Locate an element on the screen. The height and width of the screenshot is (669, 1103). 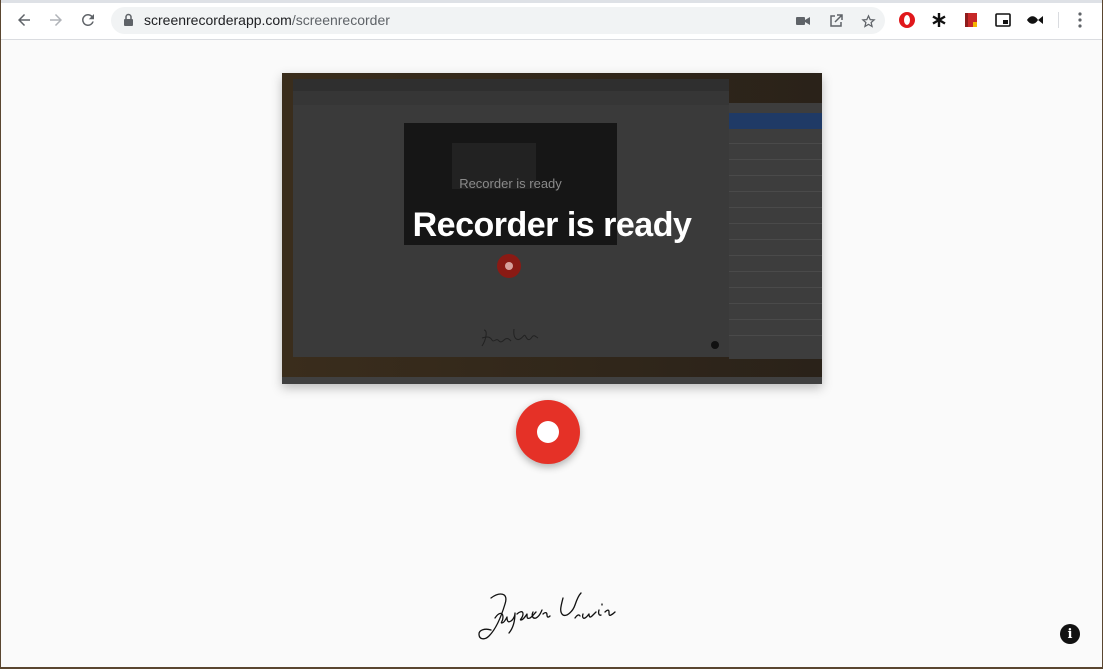
signature-logo is located at coordinates (553, 618).